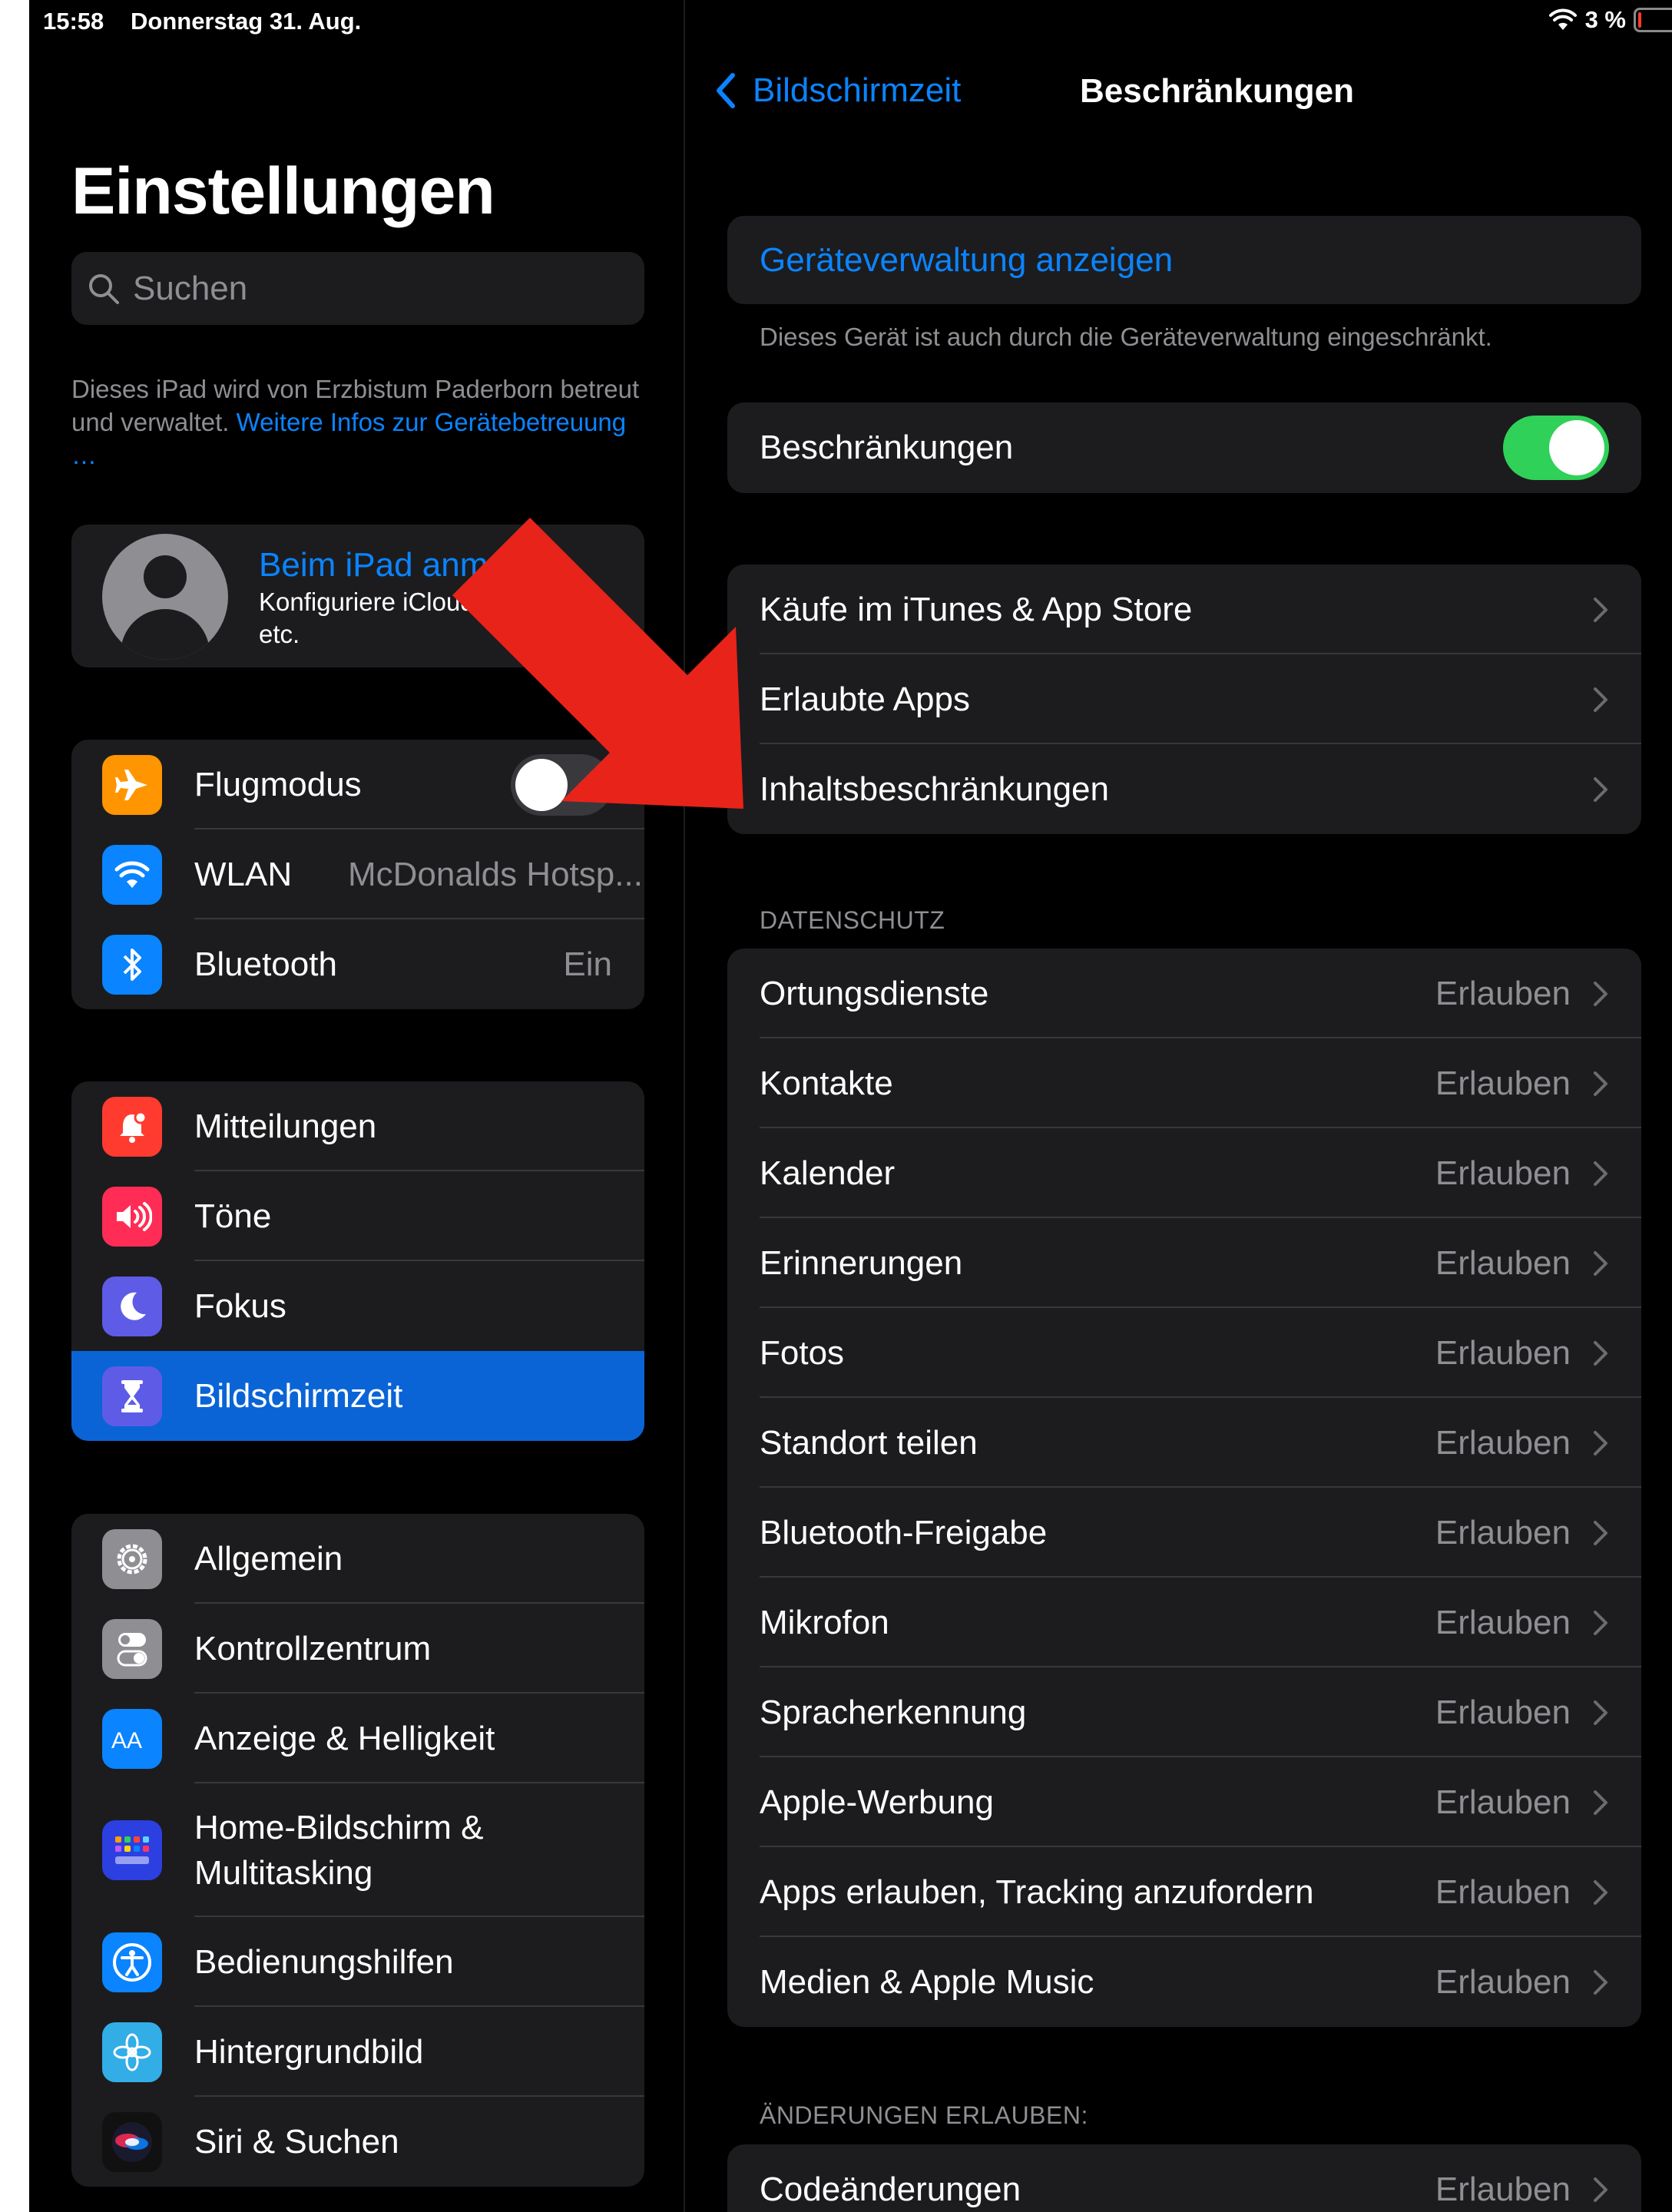 The width and height of the screenshot is (1672, 2212). Describe the element at coordinates (132, 1127) in the screenshot. I see `notifications-icon` at that location.